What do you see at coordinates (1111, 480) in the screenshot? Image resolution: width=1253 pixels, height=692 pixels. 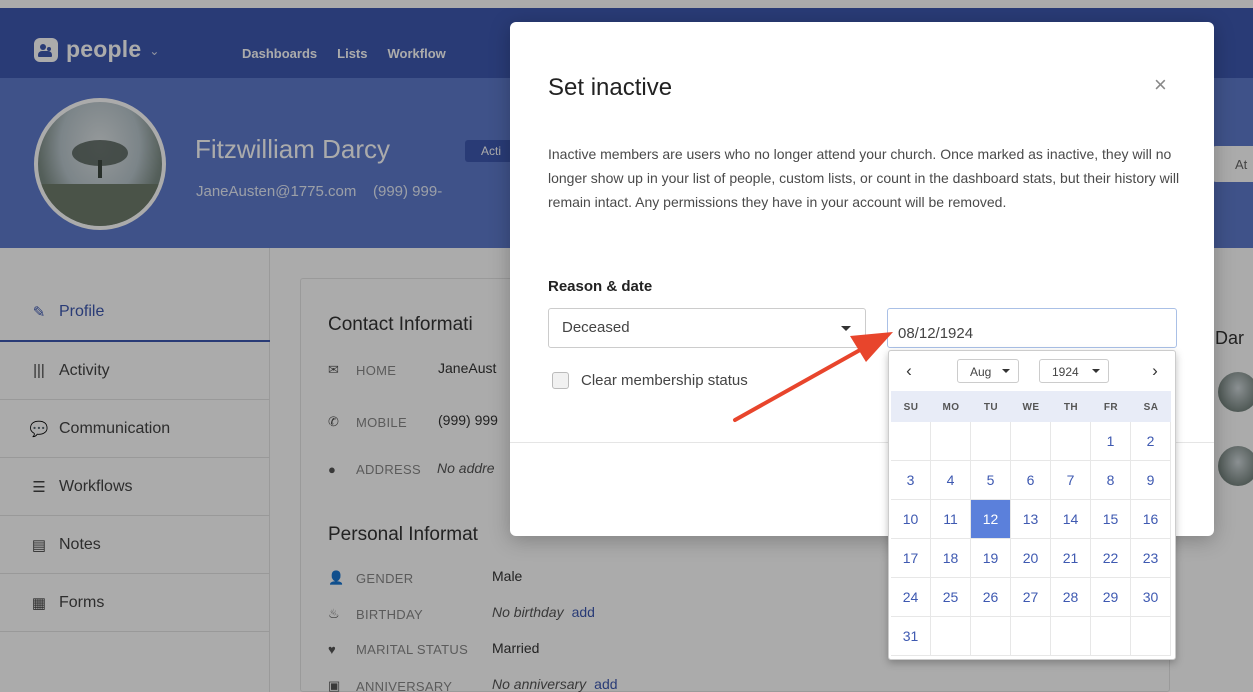 I see `calendar-day: 8` at bounding box center [1111, 480].